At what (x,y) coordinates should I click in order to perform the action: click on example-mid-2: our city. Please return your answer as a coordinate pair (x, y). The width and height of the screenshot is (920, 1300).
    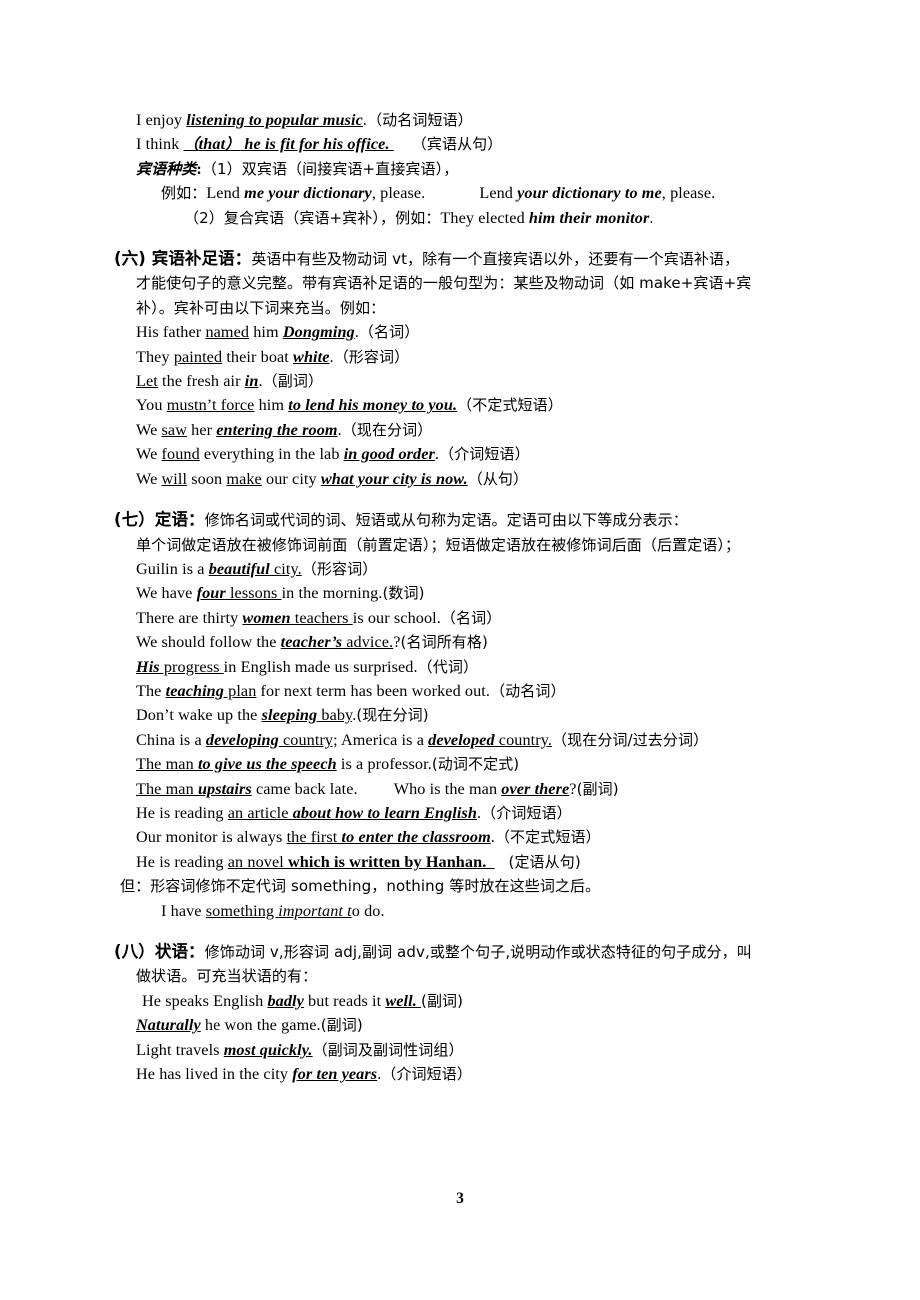
    Looking at the image, I should click on (291, 478).